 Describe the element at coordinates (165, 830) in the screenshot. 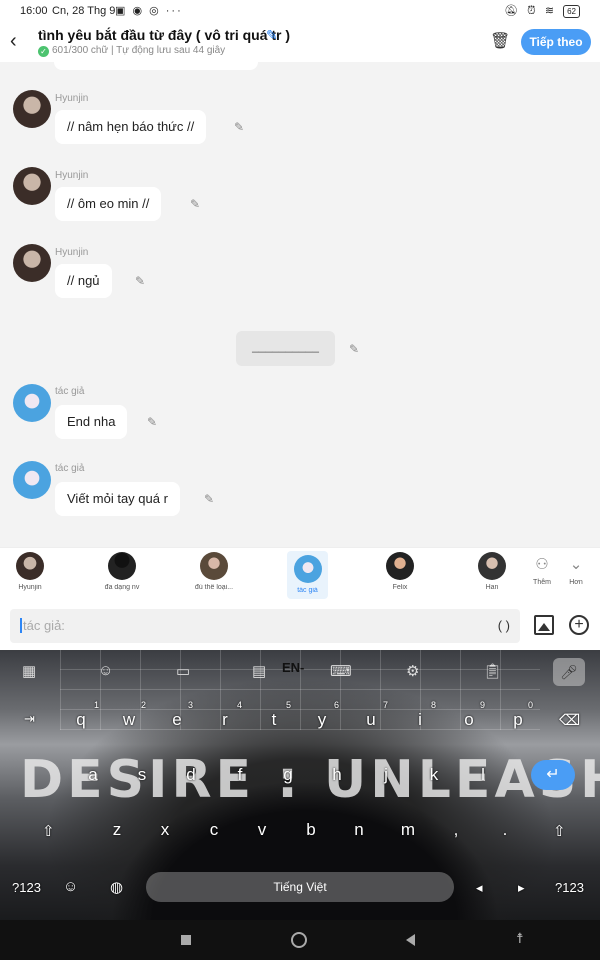

I see `key-x: x` at that location.